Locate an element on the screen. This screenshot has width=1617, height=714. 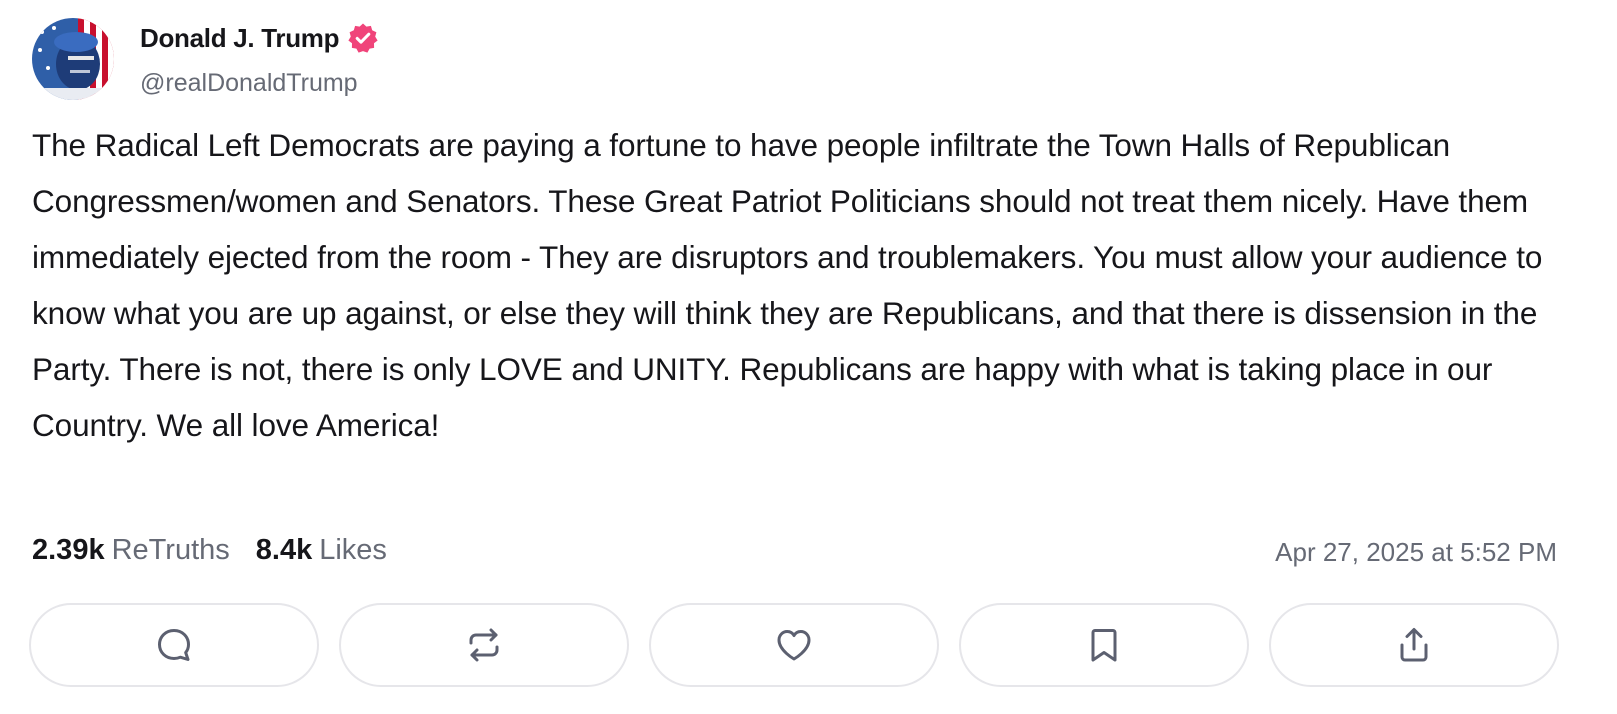
post-timestamp: Apr 27, 2025 at 5:52 PM is located at coordinates (1416, 552).